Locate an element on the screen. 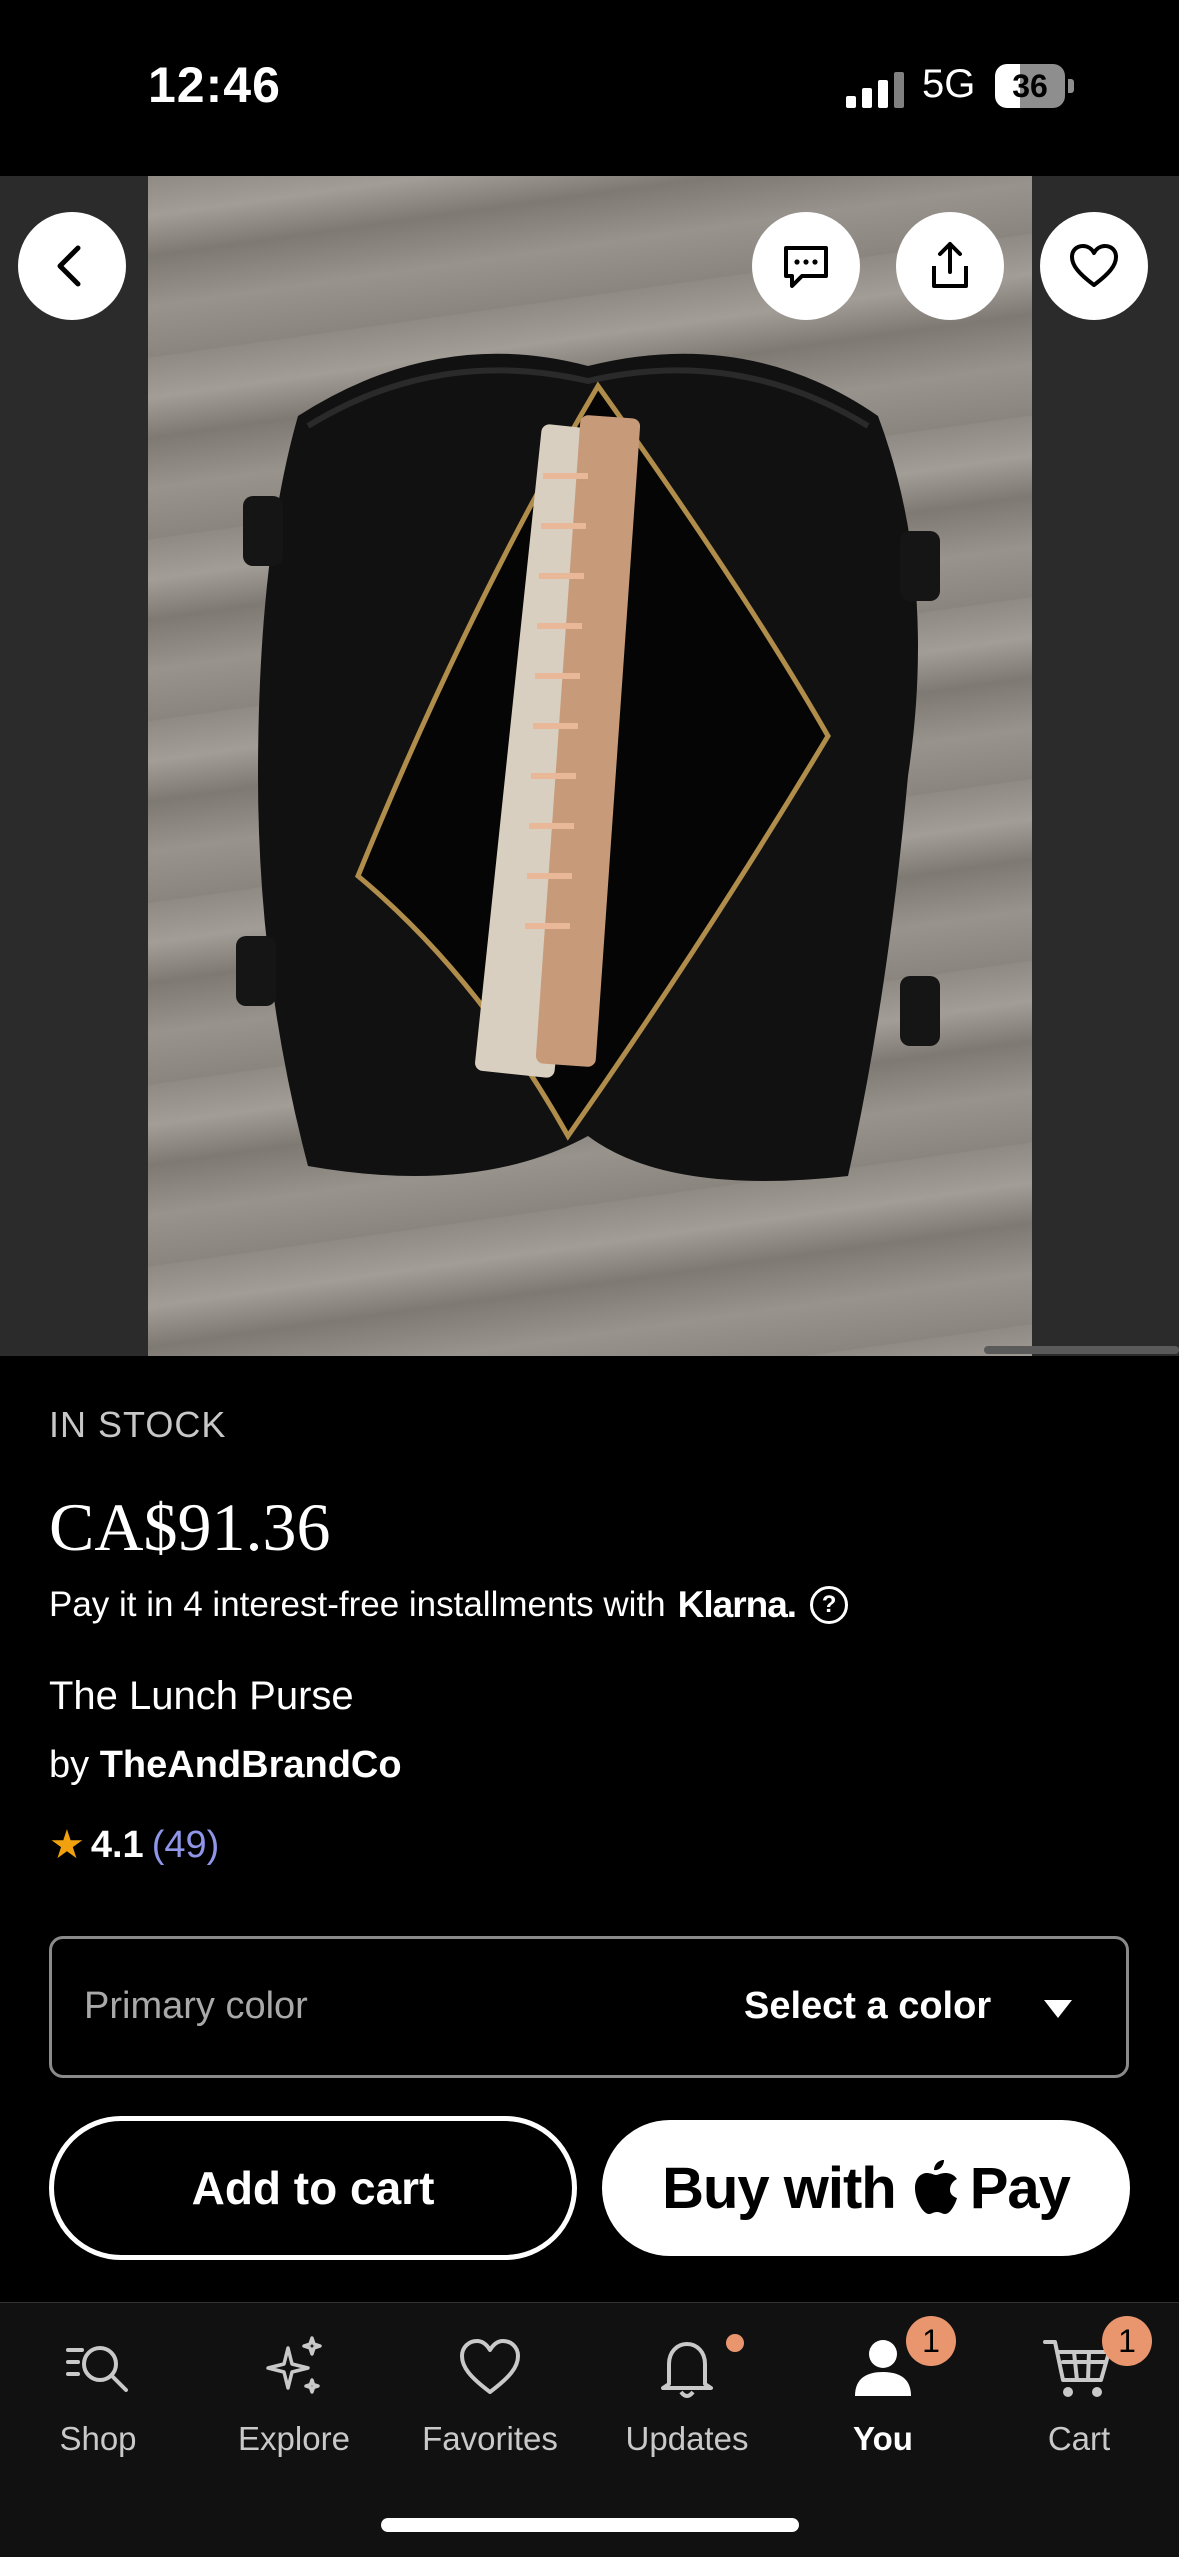  favorite-button is located at coordinates (1094, 266).